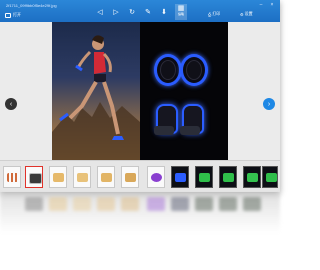 Image resolution: width=320 pixels, height=270 pixels. Describe the element at coordinates (164, 130) in the screenshot. I see `clip-base-left` at that location.